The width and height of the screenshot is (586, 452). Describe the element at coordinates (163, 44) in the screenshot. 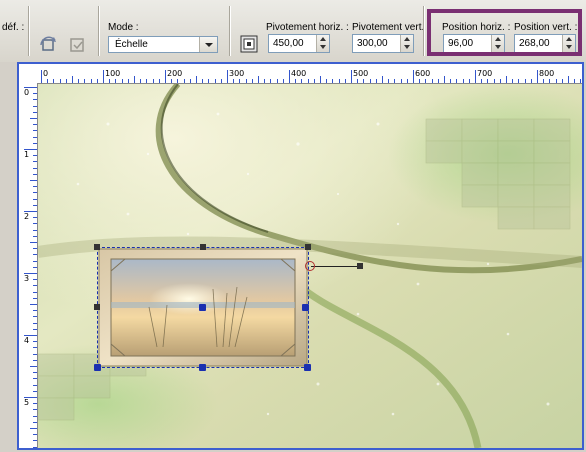

I see `mode-select: Échelle` at that location.